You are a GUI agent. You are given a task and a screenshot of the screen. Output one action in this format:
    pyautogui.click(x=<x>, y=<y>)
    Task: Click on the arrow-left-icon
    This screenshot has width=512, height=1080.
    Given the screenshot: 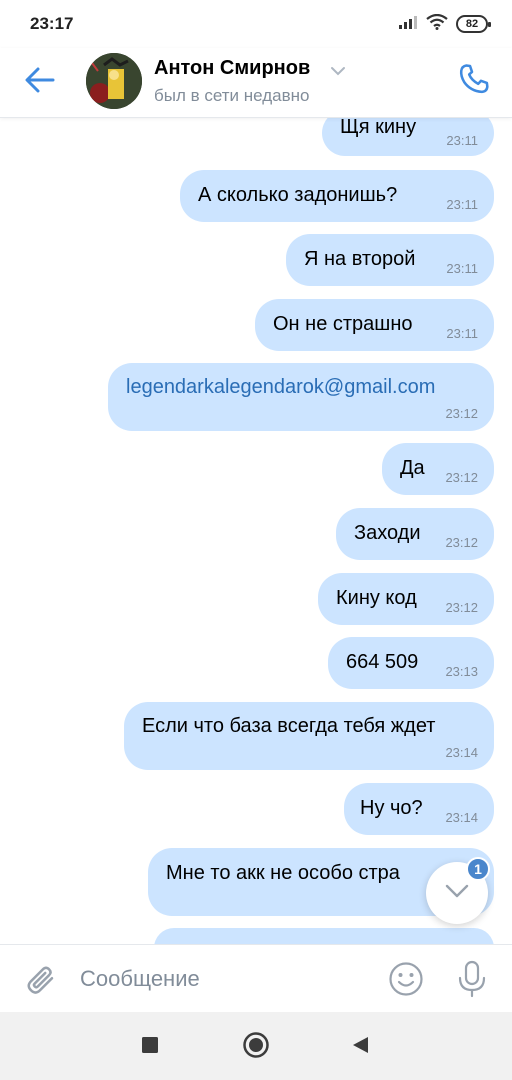 What is the action you would take?
    pyautogui.click(x=40, y=82)
    